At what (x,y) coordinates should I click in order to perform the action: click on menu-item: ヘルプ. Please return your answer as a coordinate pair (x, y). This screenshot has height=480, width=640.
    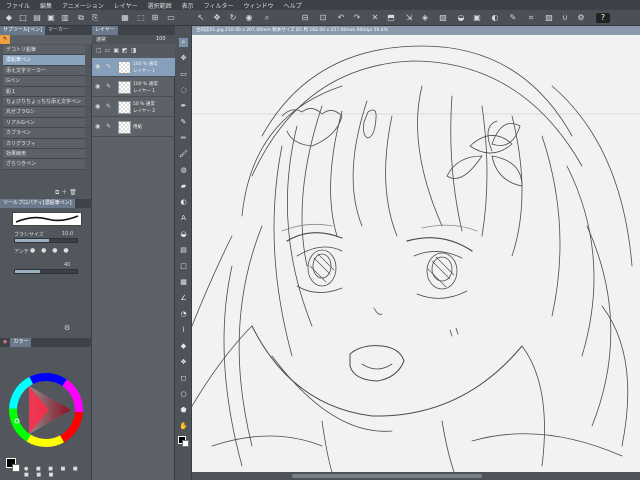
    Looking at the image, I should click on (293, 5).